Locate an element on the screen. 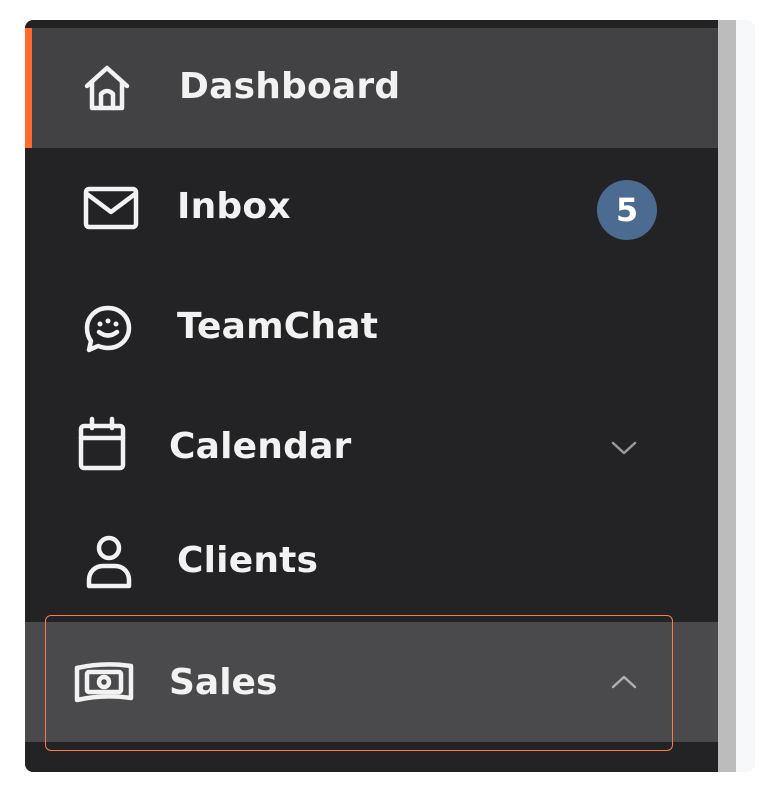 This screenshot has height=788, width=766. mail-icon is located at coordinates (111, 210).